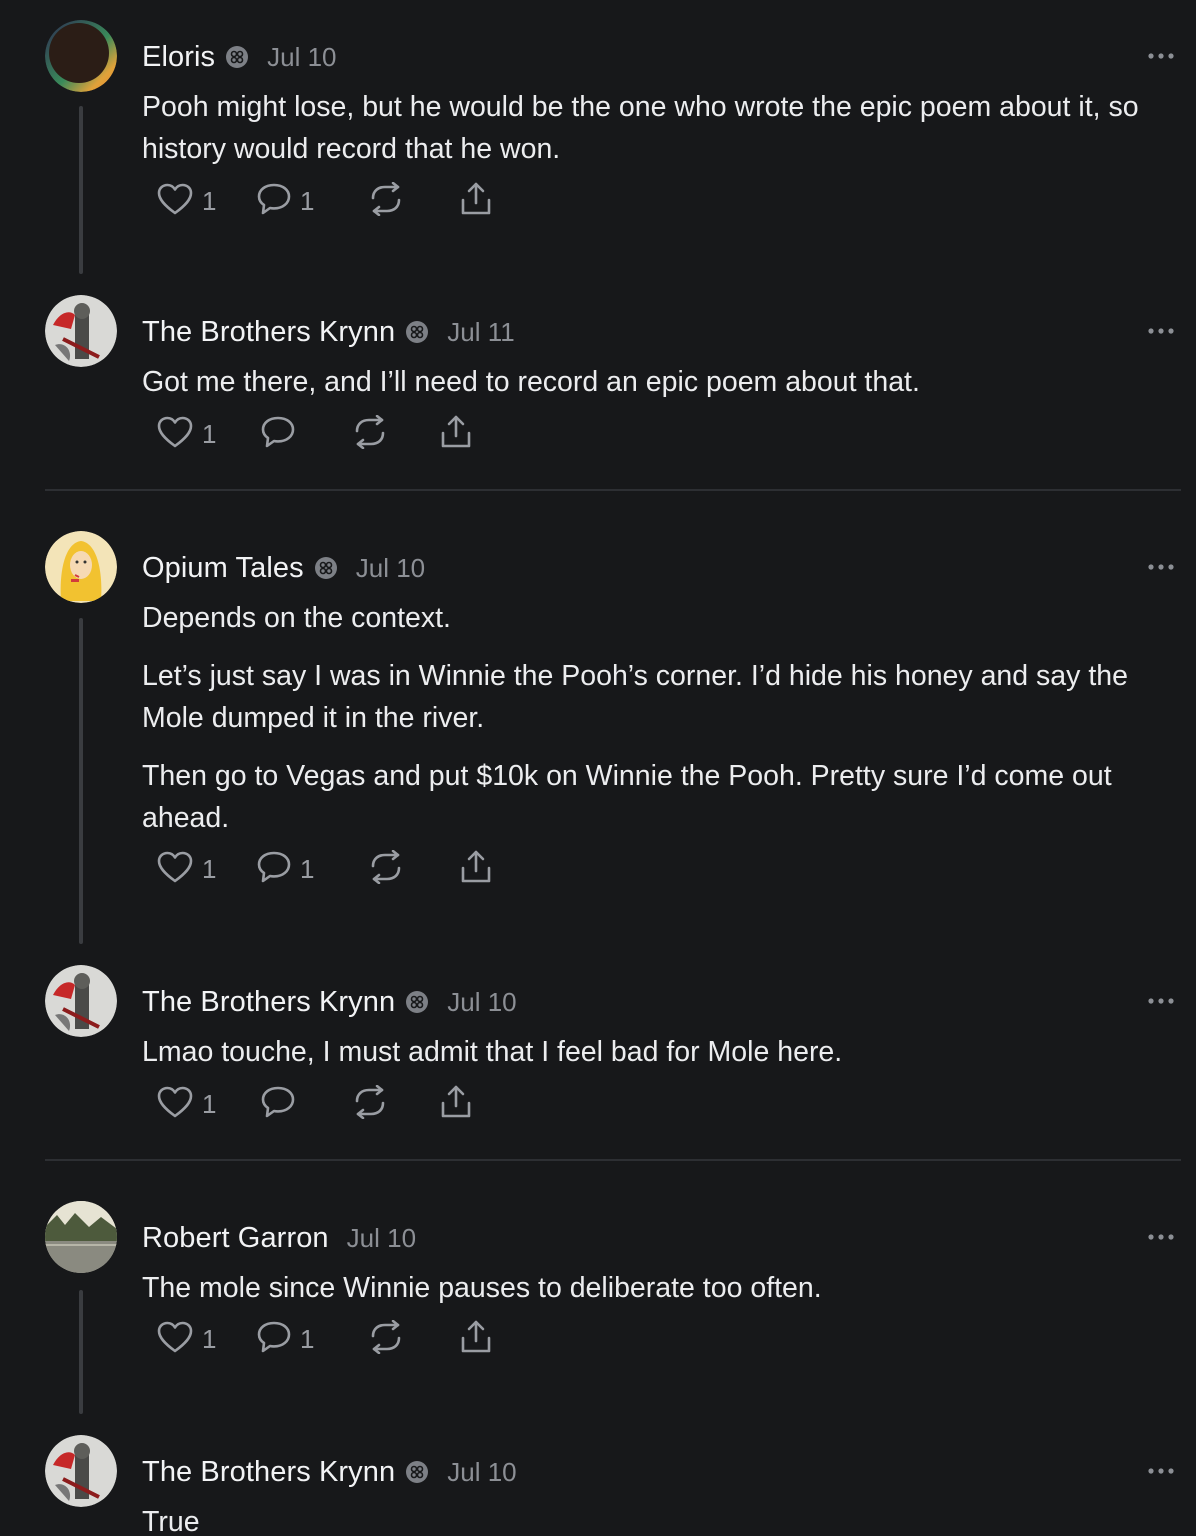 The height and width of the screenshot is (1536, 1196). Describe the element at coordinates (81, 1237) in the screenshot. I see `avatar-robert-garron` at that location.